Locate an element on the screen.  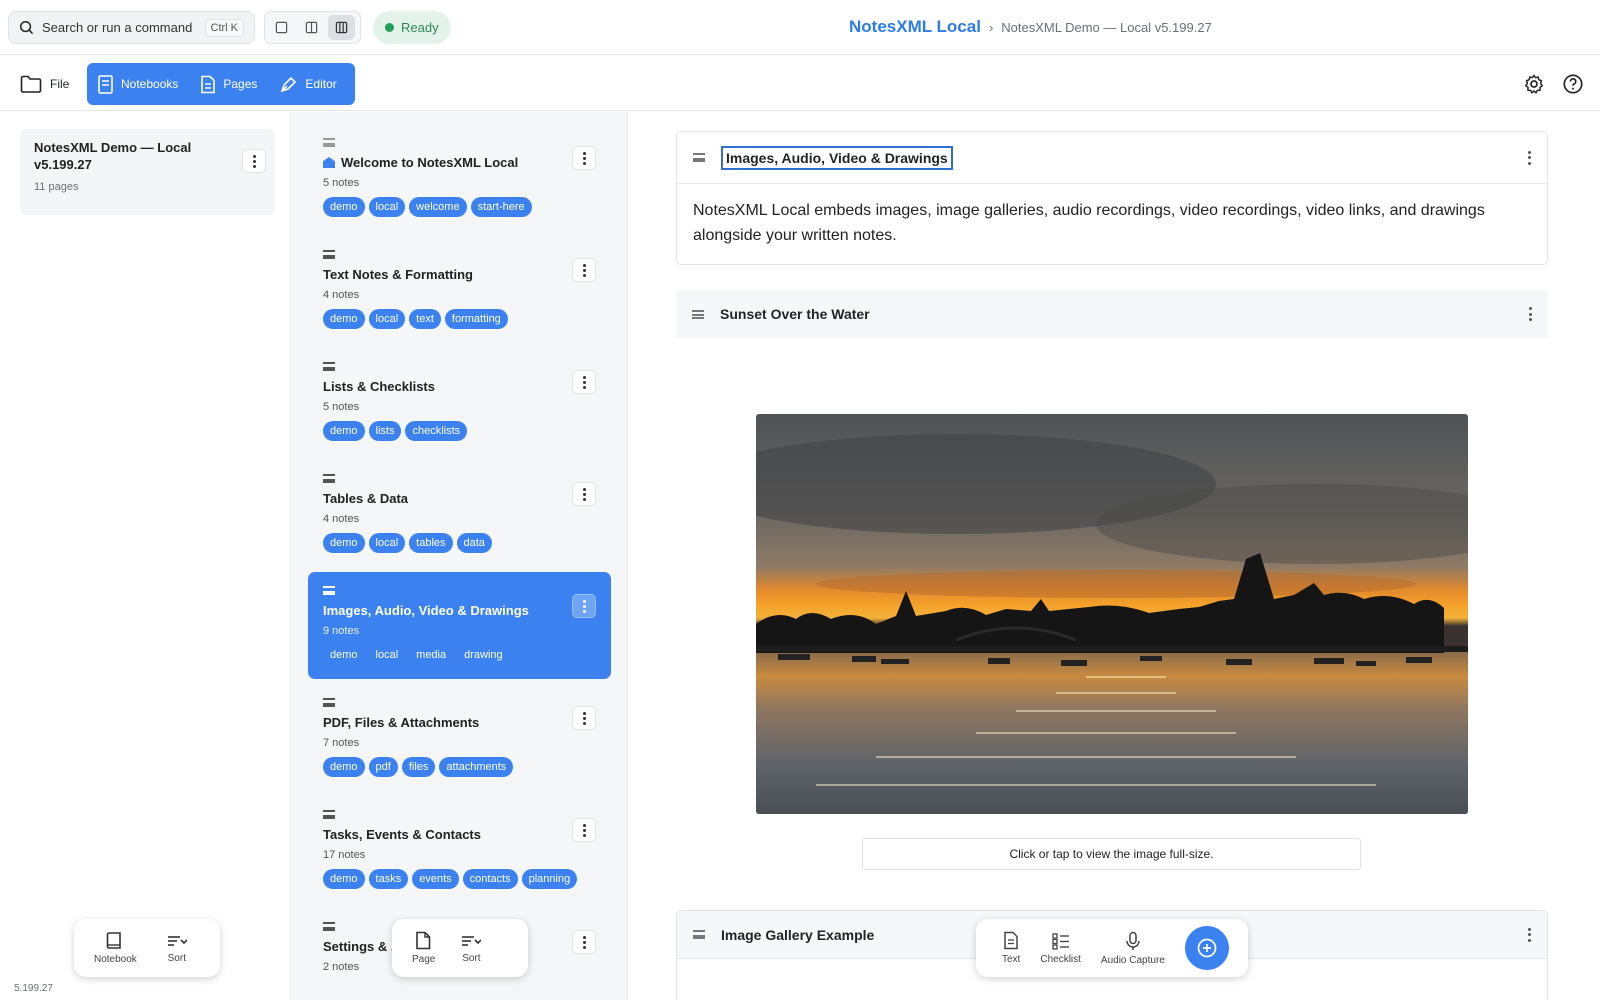
image-note-header: Sunset Over the Water is located at coordinates (1112, 314).